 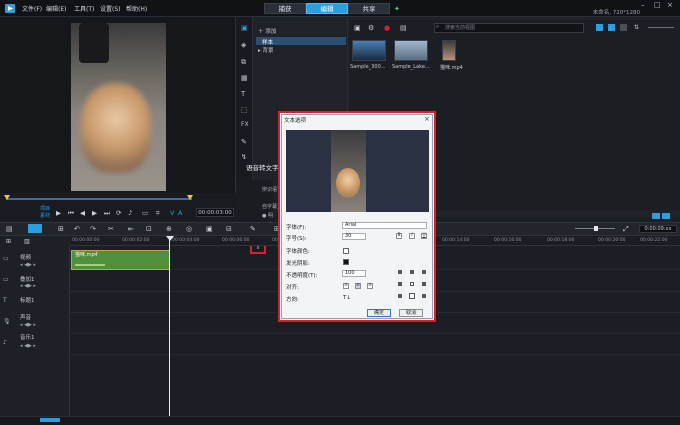 What do you see at coordinates (28, 346) in the screenshot?
I see `music-track-controls: ◂ ◀▶ ▸` at bounding box center [28, 346].